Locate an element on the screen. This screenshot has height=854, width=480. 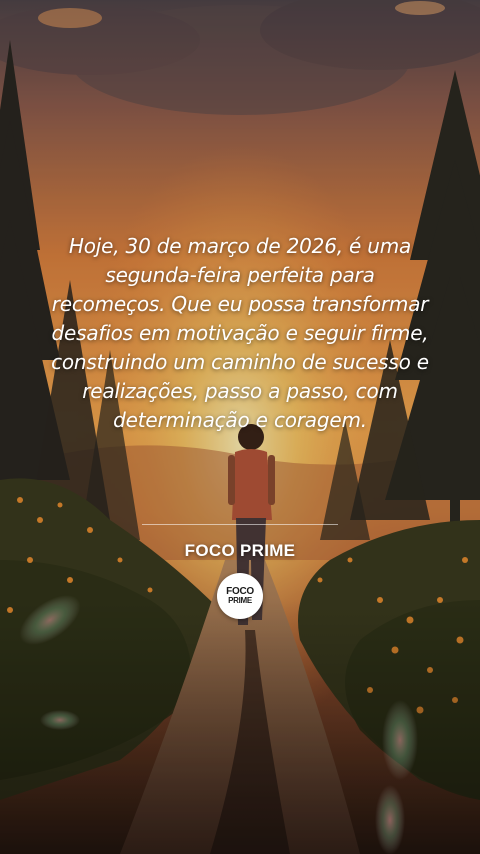
brand-logo-line-2: PRIME is located at coordinates (240, 600).